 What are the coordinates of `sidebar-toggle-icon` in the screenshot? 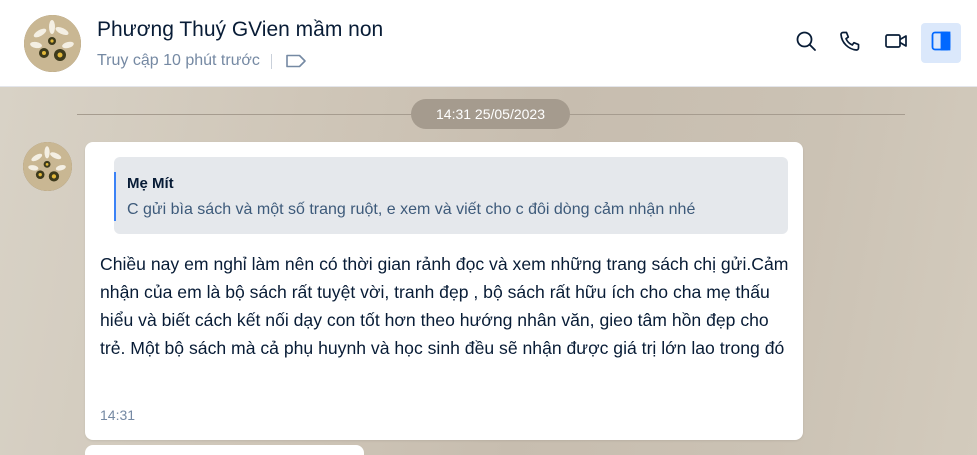 It's located at (941, 43).